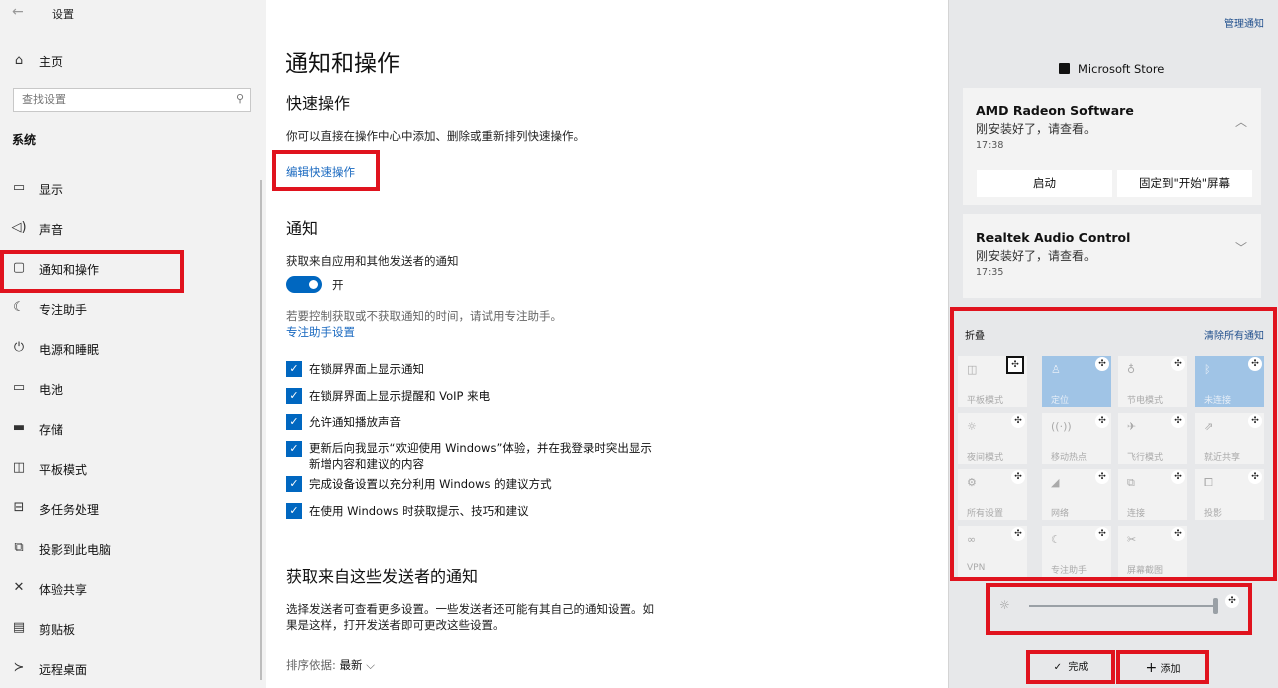  I want to click on tile-focus-assist: ☾ 专注助手 ✣, so click(1076, 551).